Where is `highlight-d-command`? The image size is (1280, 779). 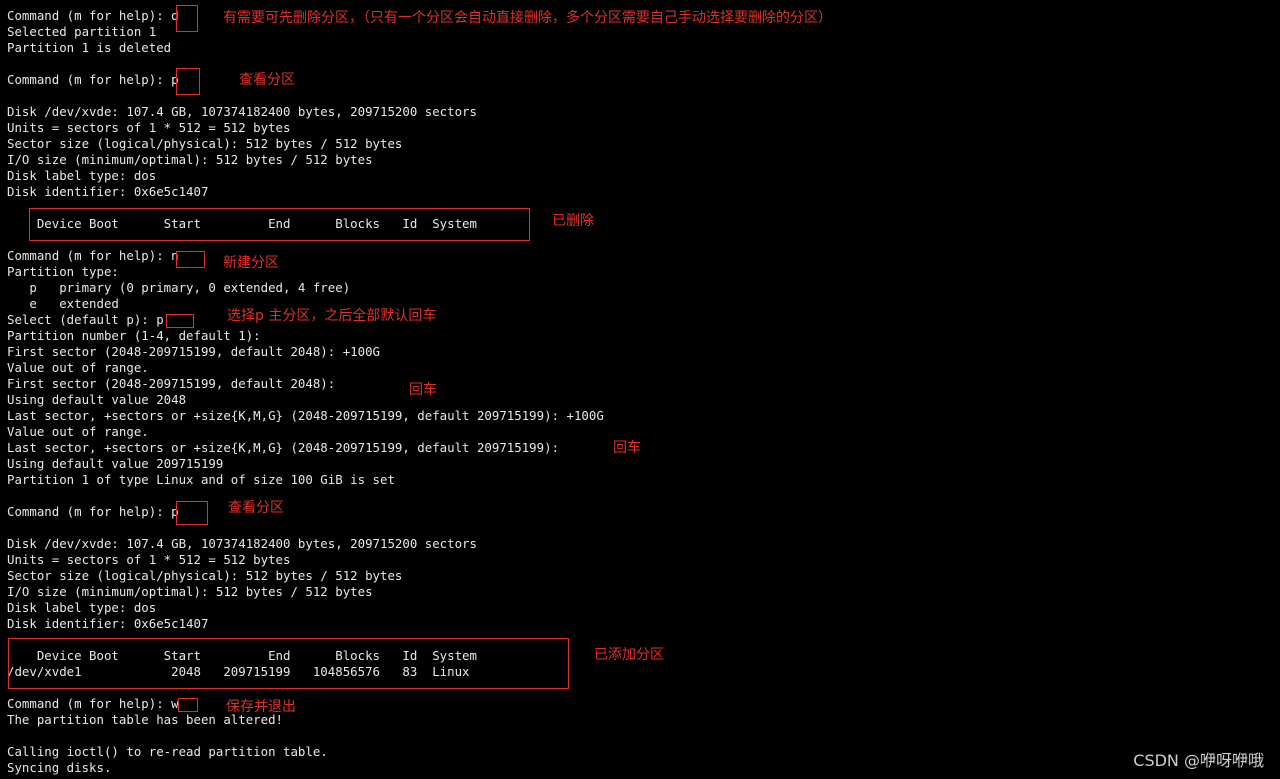 highlight-d-command is located at coordinates (187, 18).